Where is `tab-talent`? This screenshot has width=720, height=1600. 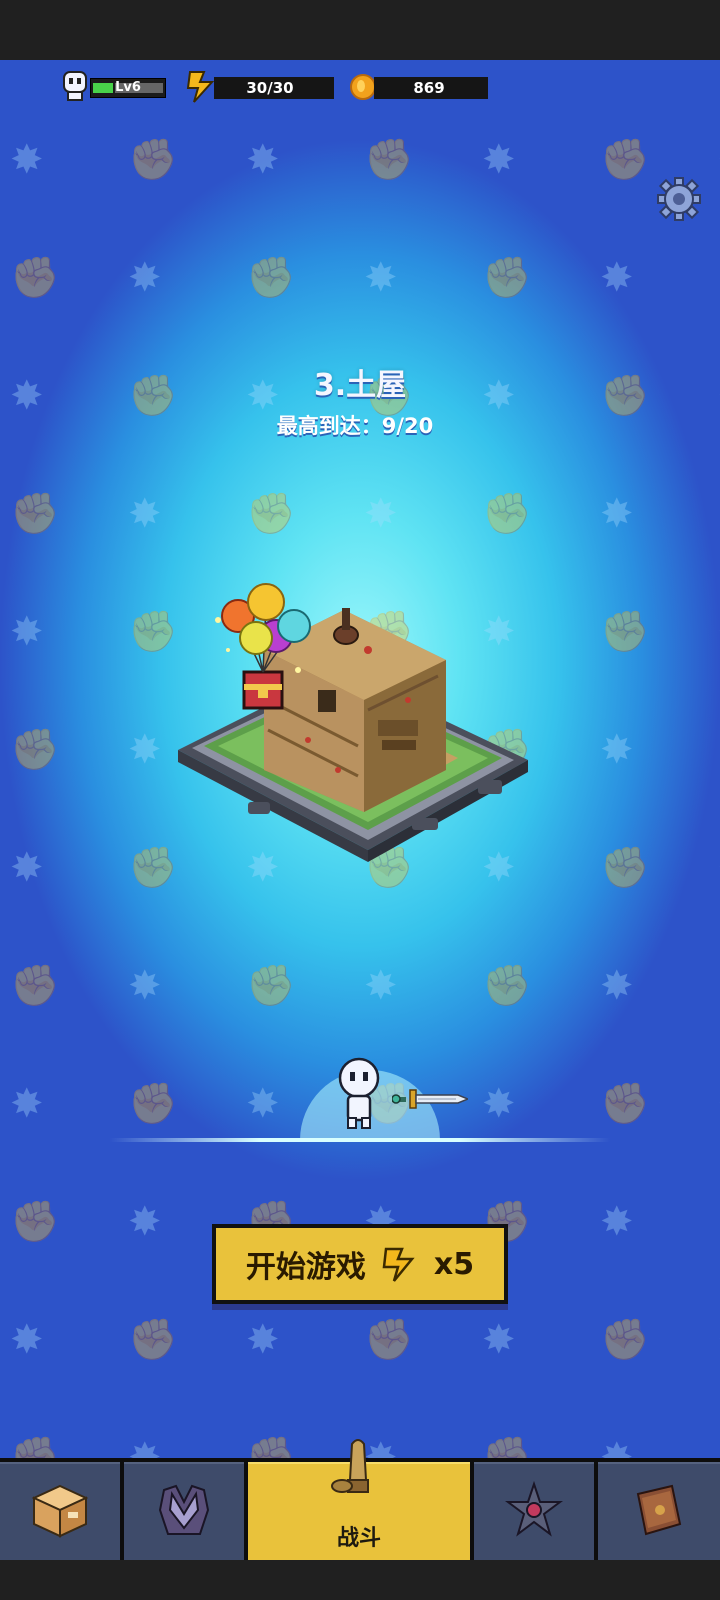
tab-talent is located at coordinates (534, 1511).